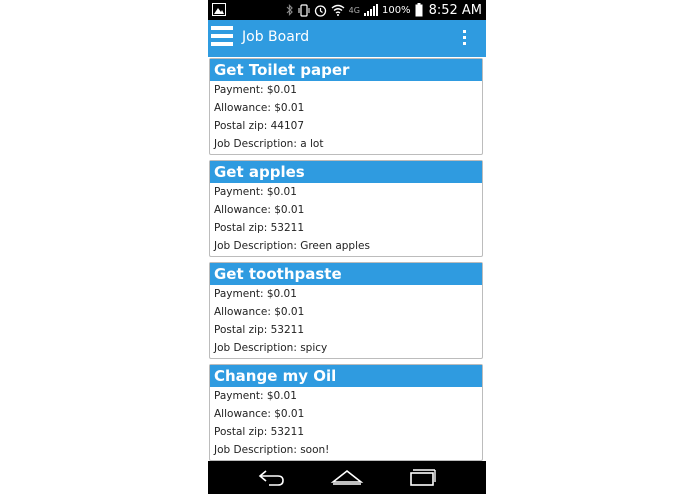 This screenshot has height=494, width=695. What do you see at coordinates (346, 376) in the screenshot?
I see `job-title: Change my Oil` at bounding box center [346, 376].